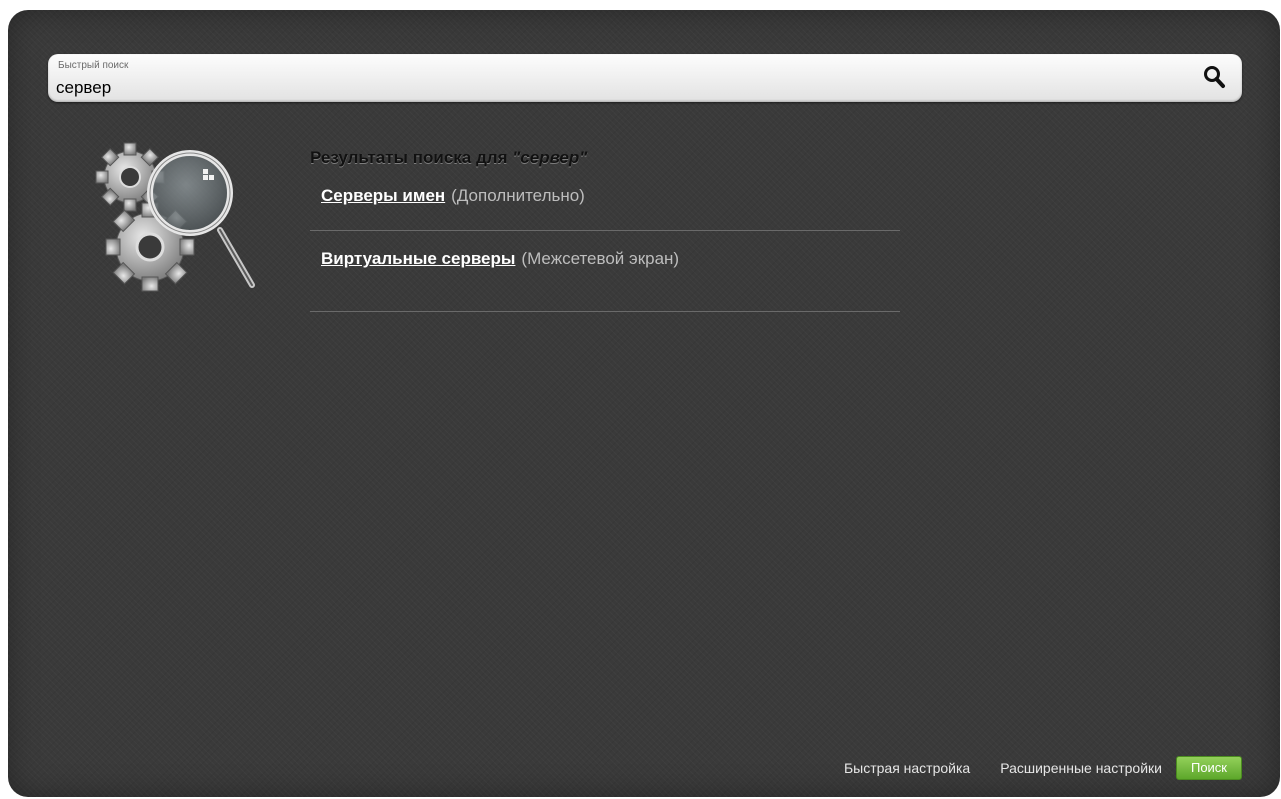 Image resolution: width=1281 pixels, height=799 pixels. Describe the element at coordinates (1208, 768) in the screenshot. I see `search-button: Поиск` at that location.